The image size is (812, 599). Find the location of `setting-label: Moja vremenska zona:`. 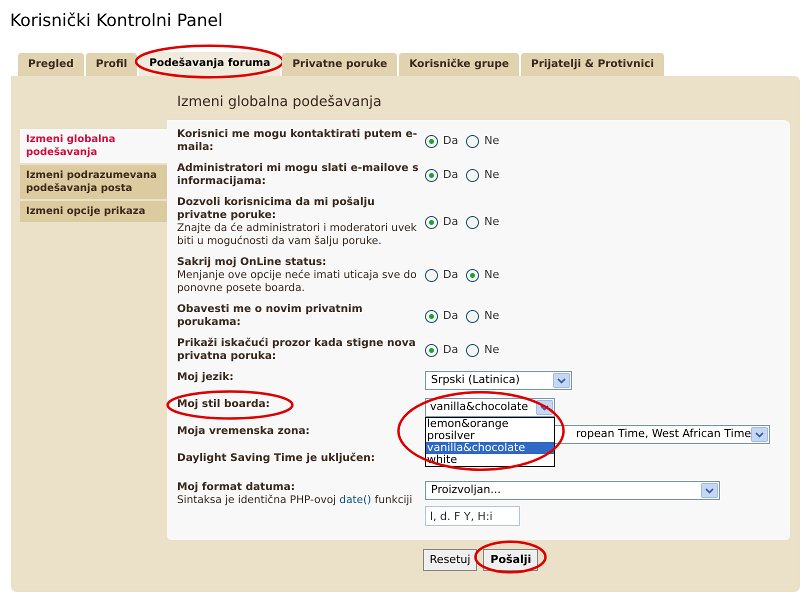

setting-label: Moja vremenska zona: is located at coordinates (244, 431).